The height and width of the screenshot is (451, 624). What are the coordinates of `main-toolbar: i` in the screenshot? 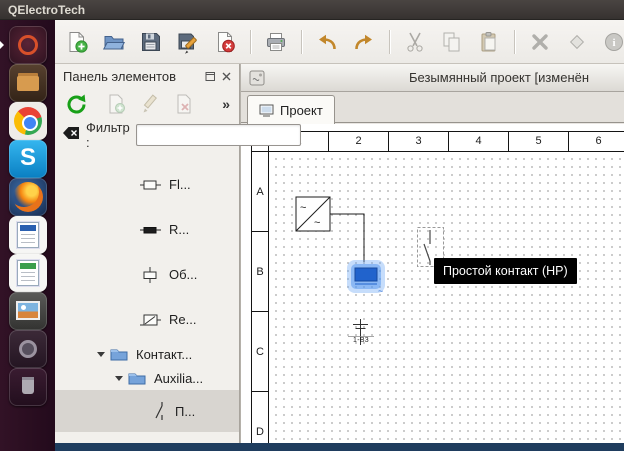 It's located at (339, 42).